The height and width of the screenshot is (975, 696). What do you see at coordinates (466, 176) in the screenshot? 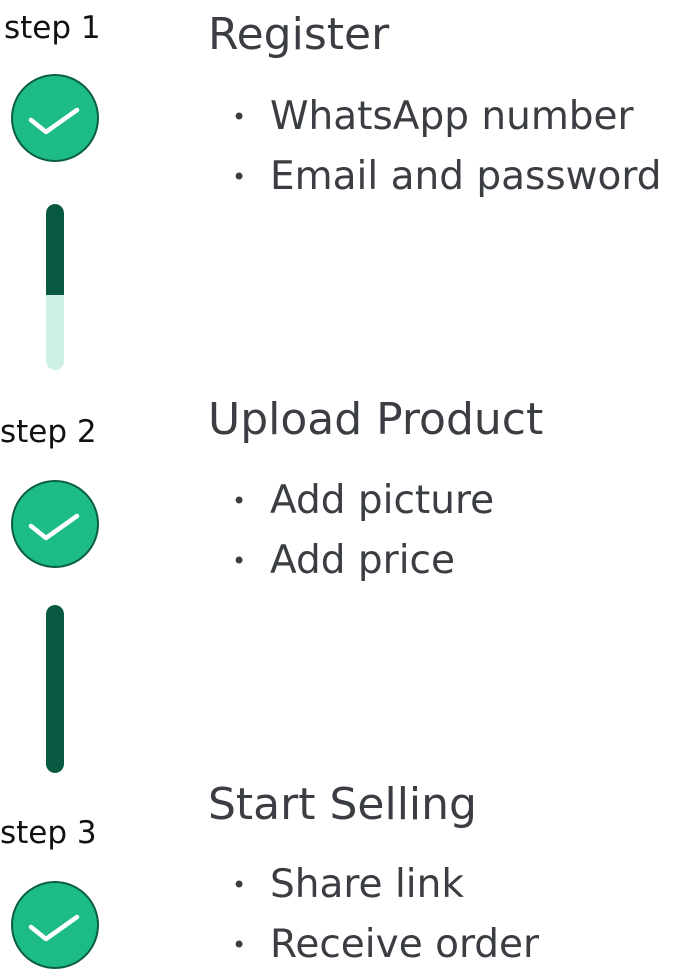
I see `list-item-text: Email and password` at bounding box center [466, 176].